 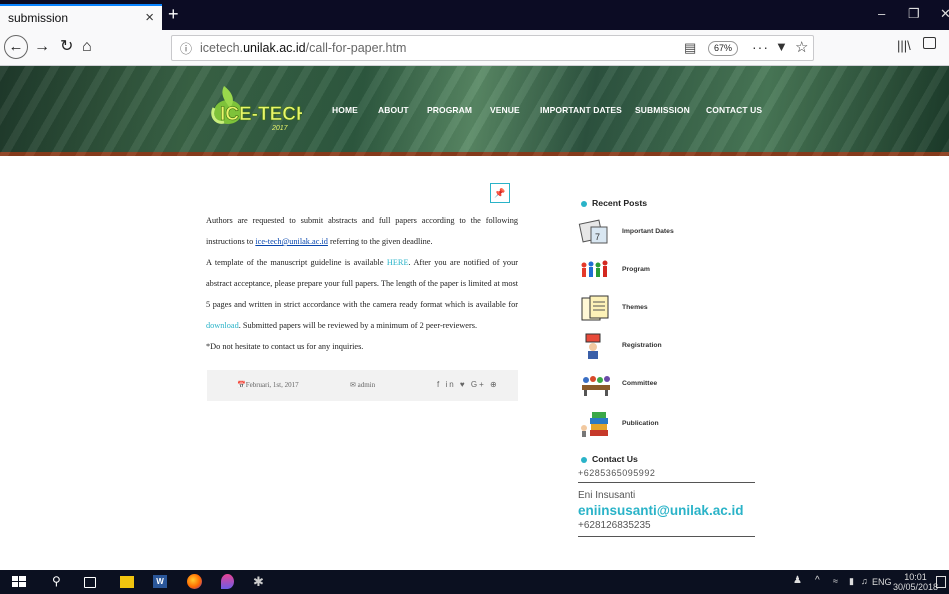 What do you see at coordinates (398, 262) in the screenshot?
I see `template-link: HERE` at bounding box center [398, 262].